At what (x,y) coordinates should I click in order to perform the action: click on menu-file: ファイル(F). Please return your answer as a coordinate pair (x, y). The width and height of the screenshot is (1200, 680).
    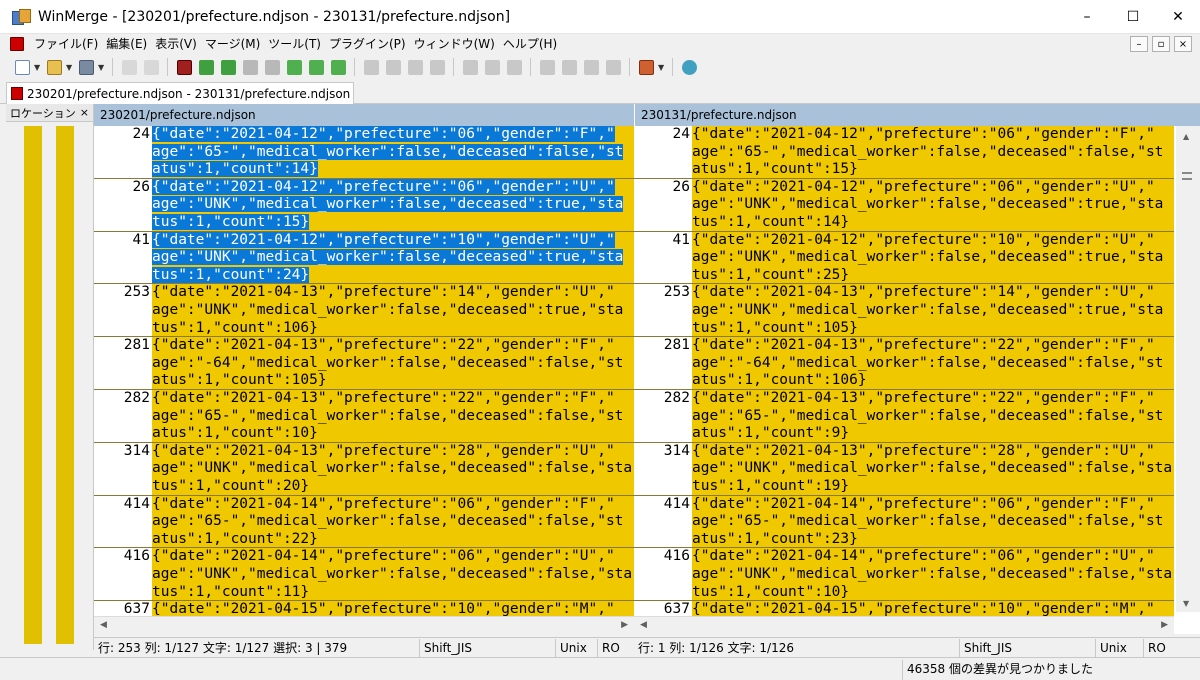
    Looking at the image, I should click on (66, 44).